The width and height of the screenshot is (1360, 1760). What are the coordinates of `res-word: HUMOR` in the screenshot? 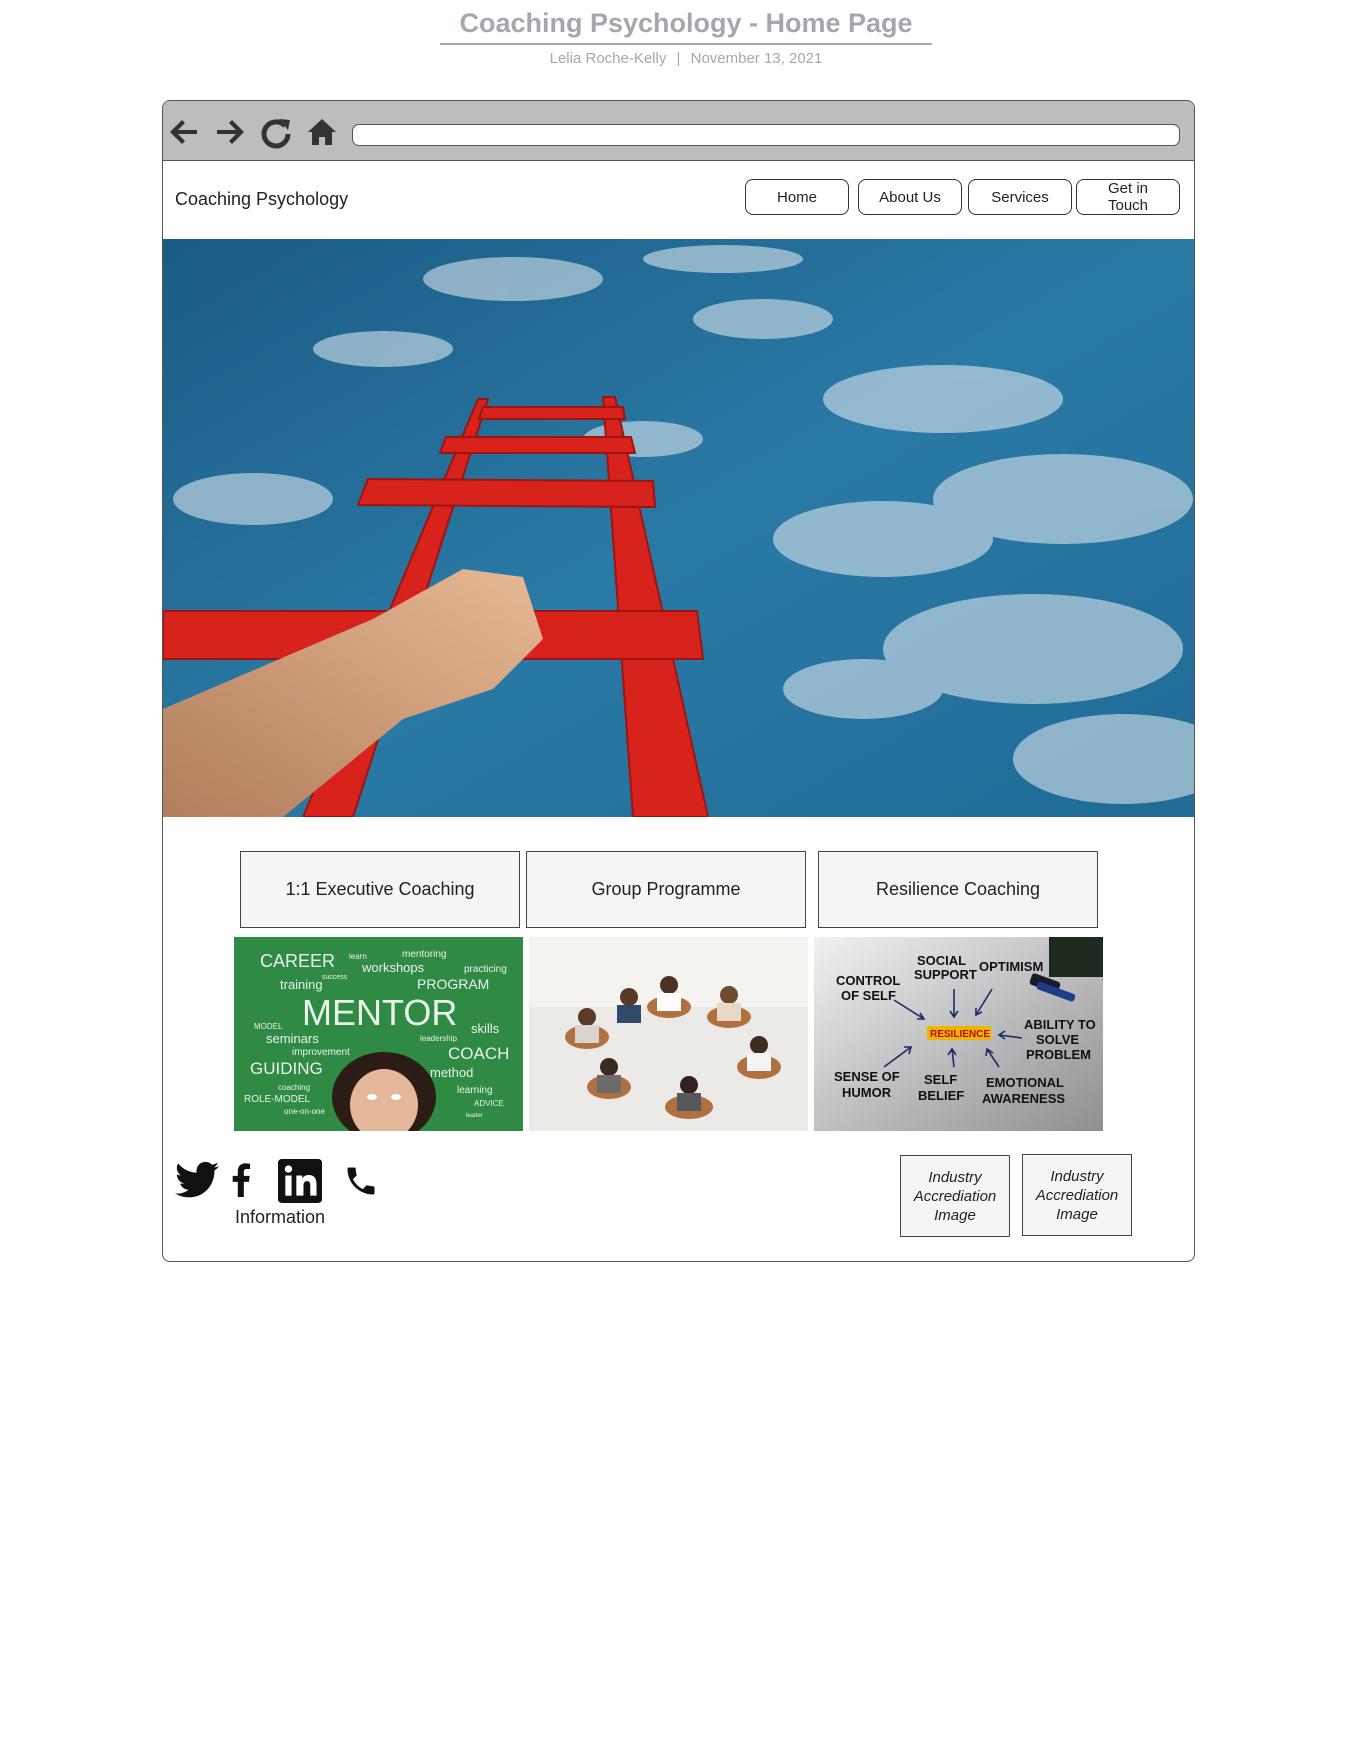 It's located at (867, 1092).